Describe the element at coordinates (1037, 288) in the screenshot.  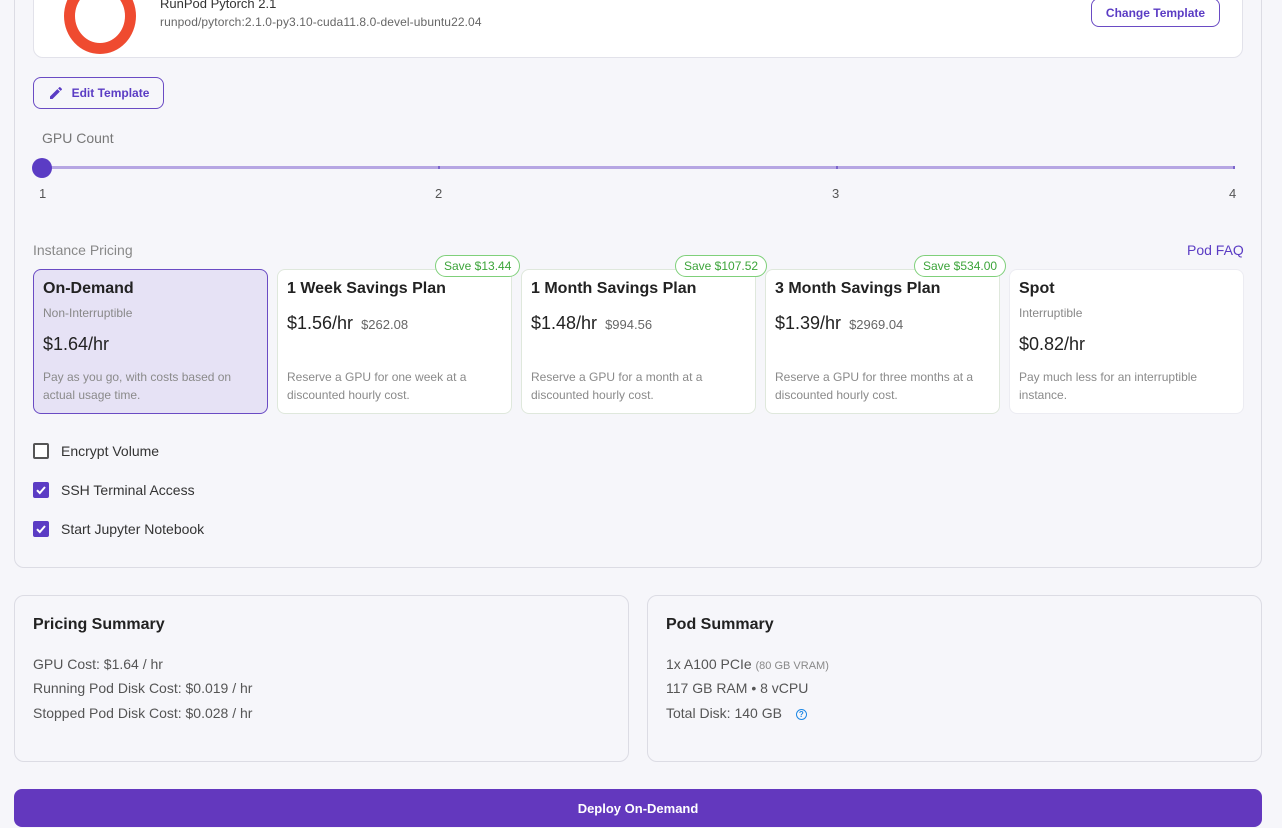
I see `plan-title: Spot` at that location.